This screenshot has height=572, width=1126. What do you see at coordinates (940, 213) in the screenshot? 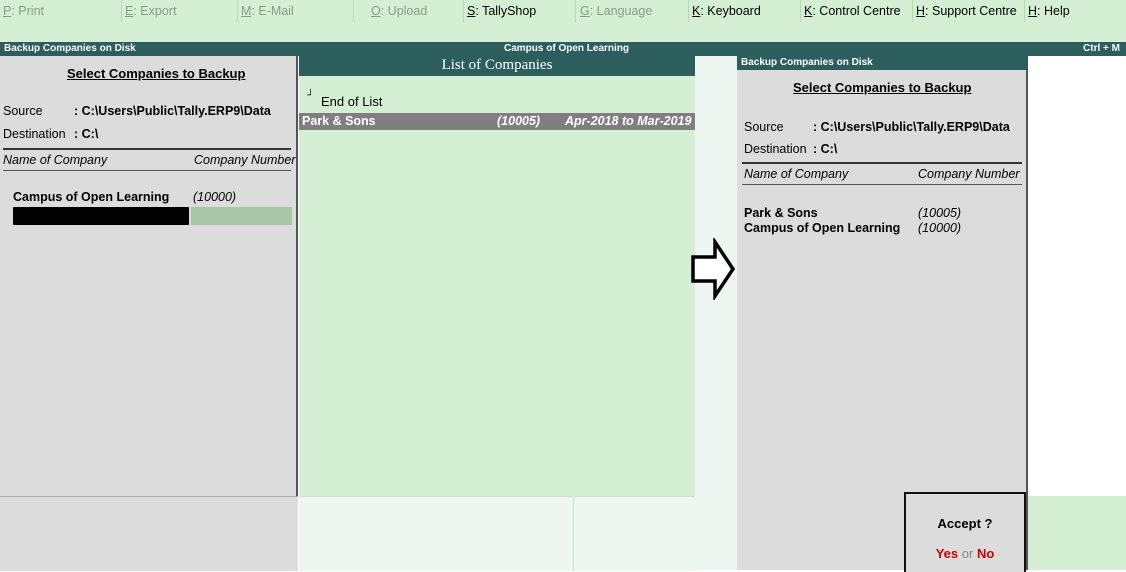
I see `company-number: (10005)` at bounding box center [940, 213].